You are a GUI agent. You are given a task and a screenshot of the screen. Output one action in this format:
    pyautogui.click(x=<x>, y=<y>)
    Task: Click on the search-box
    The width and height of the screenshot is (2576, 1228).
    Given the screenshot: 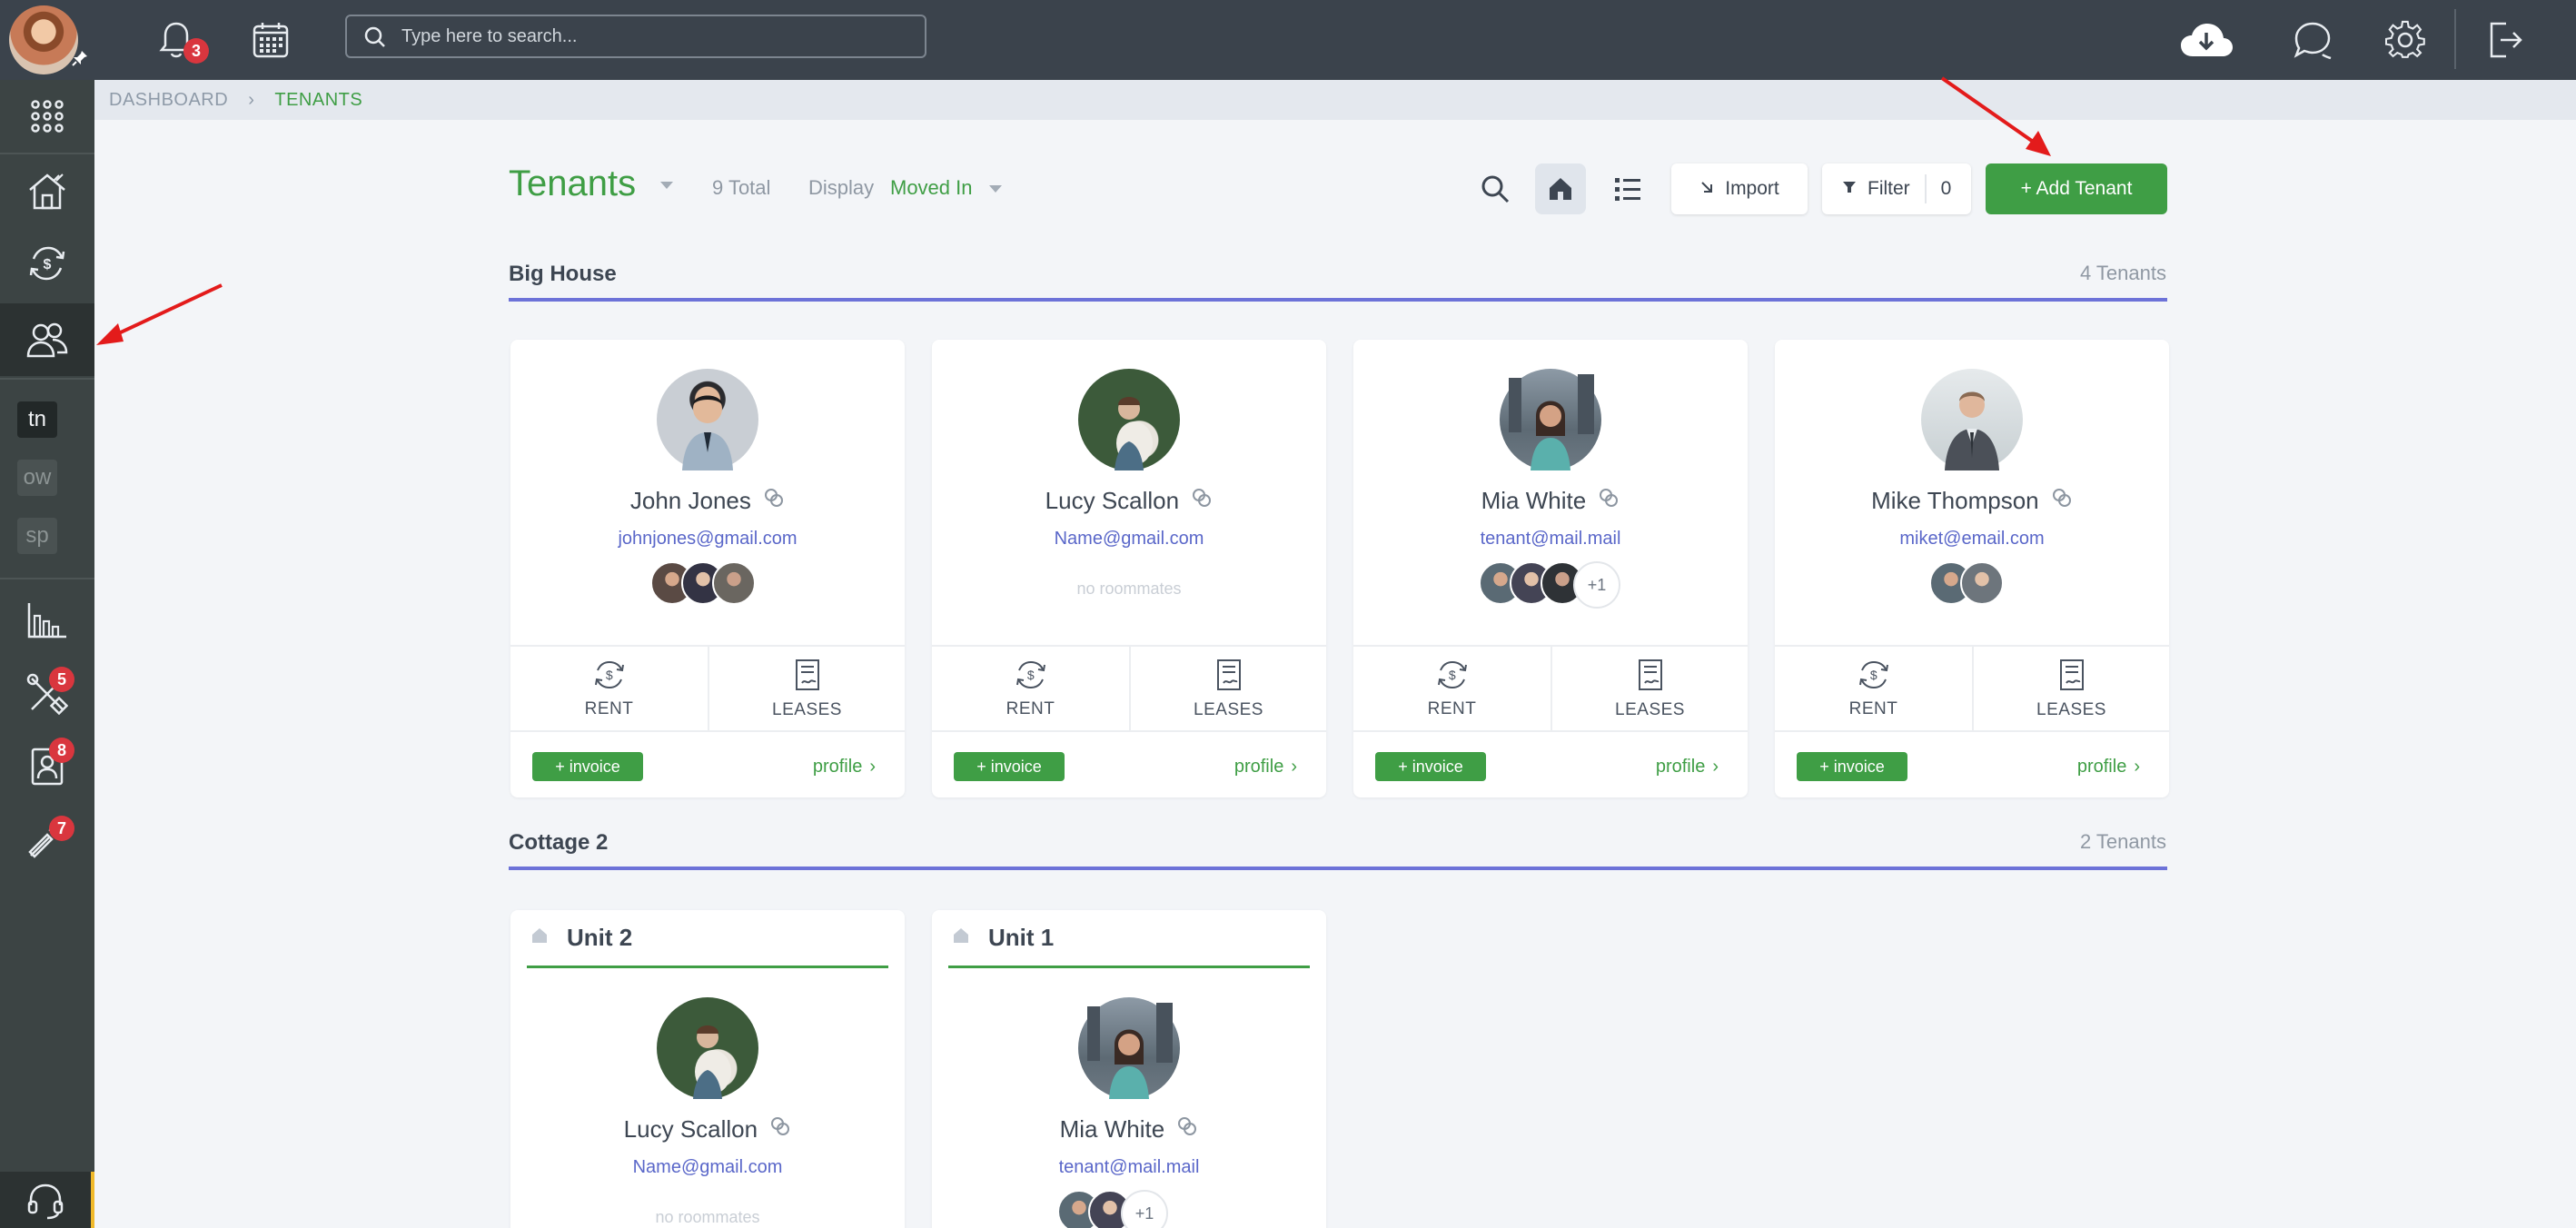 What is the action you would take?
    pyautogui.click(x=635, y=36)
    